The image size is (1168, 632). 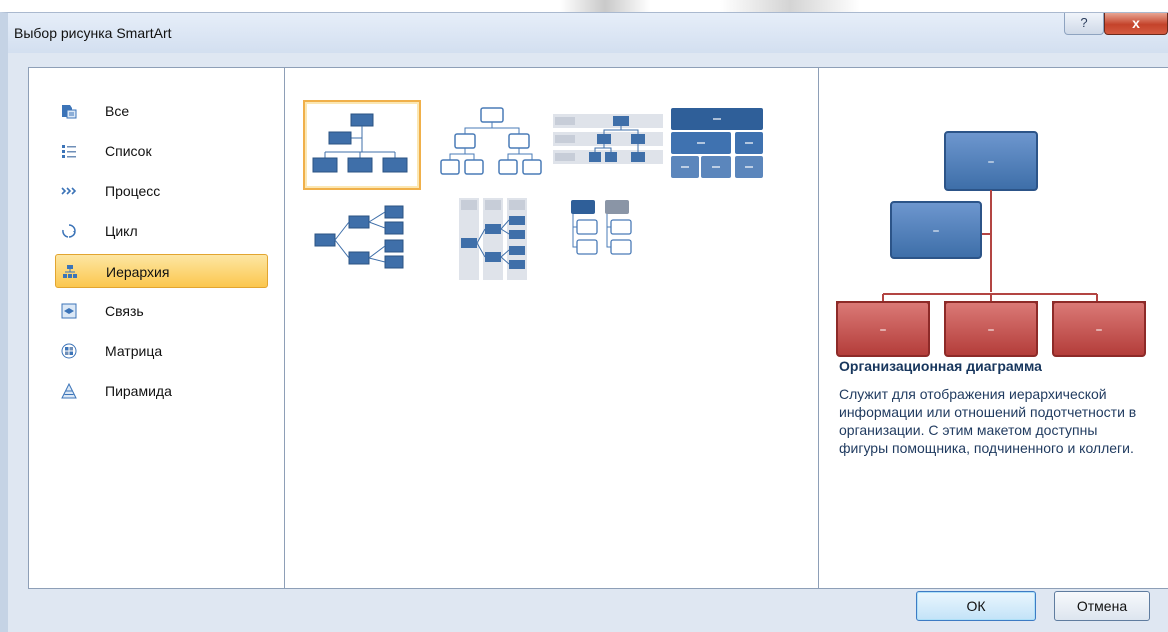 I want to click on layout-horizontal-hierarchy, so click(x=362, y=239).